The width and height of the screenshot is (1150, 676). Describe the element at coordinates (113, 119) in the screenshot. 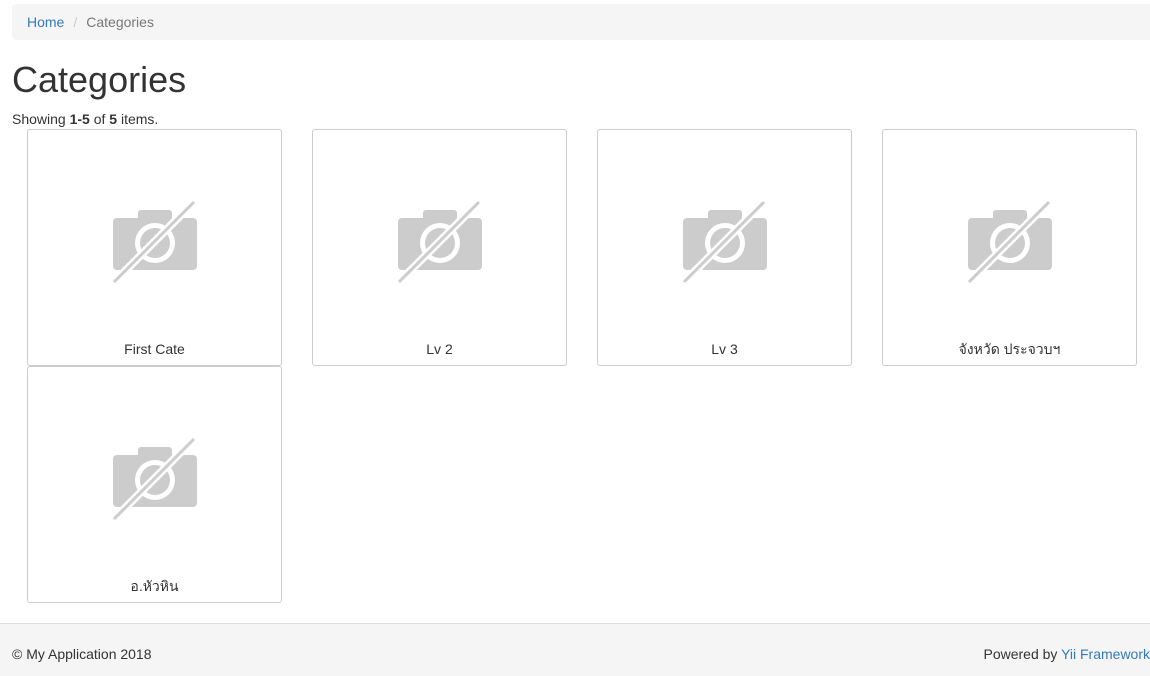

I see `summary-total: 5` at that location.